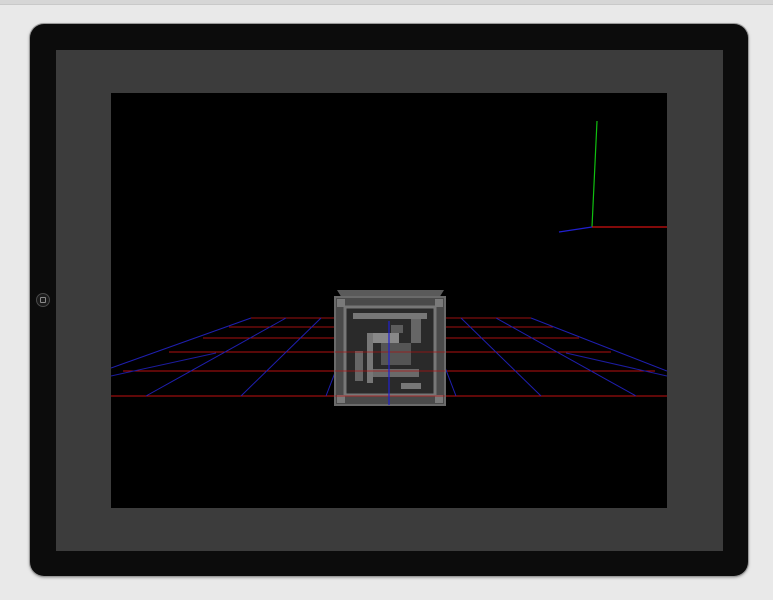 This screenshot has width=773, height=600. I want to click on home-button-icon, so click(43, 300).